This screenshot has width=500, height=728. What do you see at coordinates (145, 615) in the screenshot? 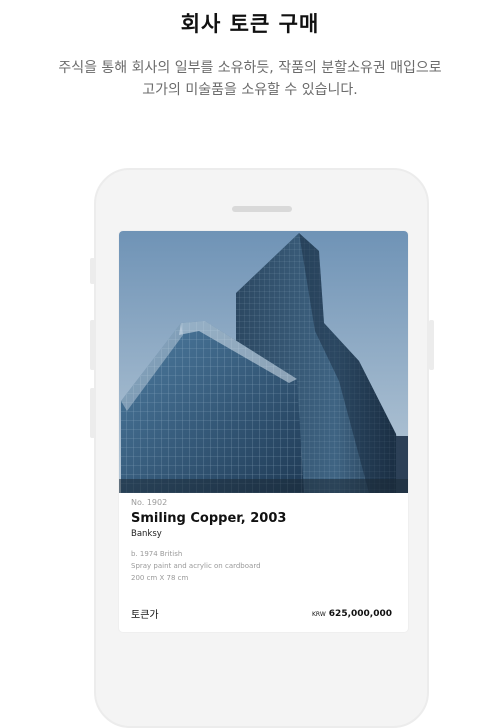
I see `token-price-label: 토큰가` at bounding box center [145, 615].